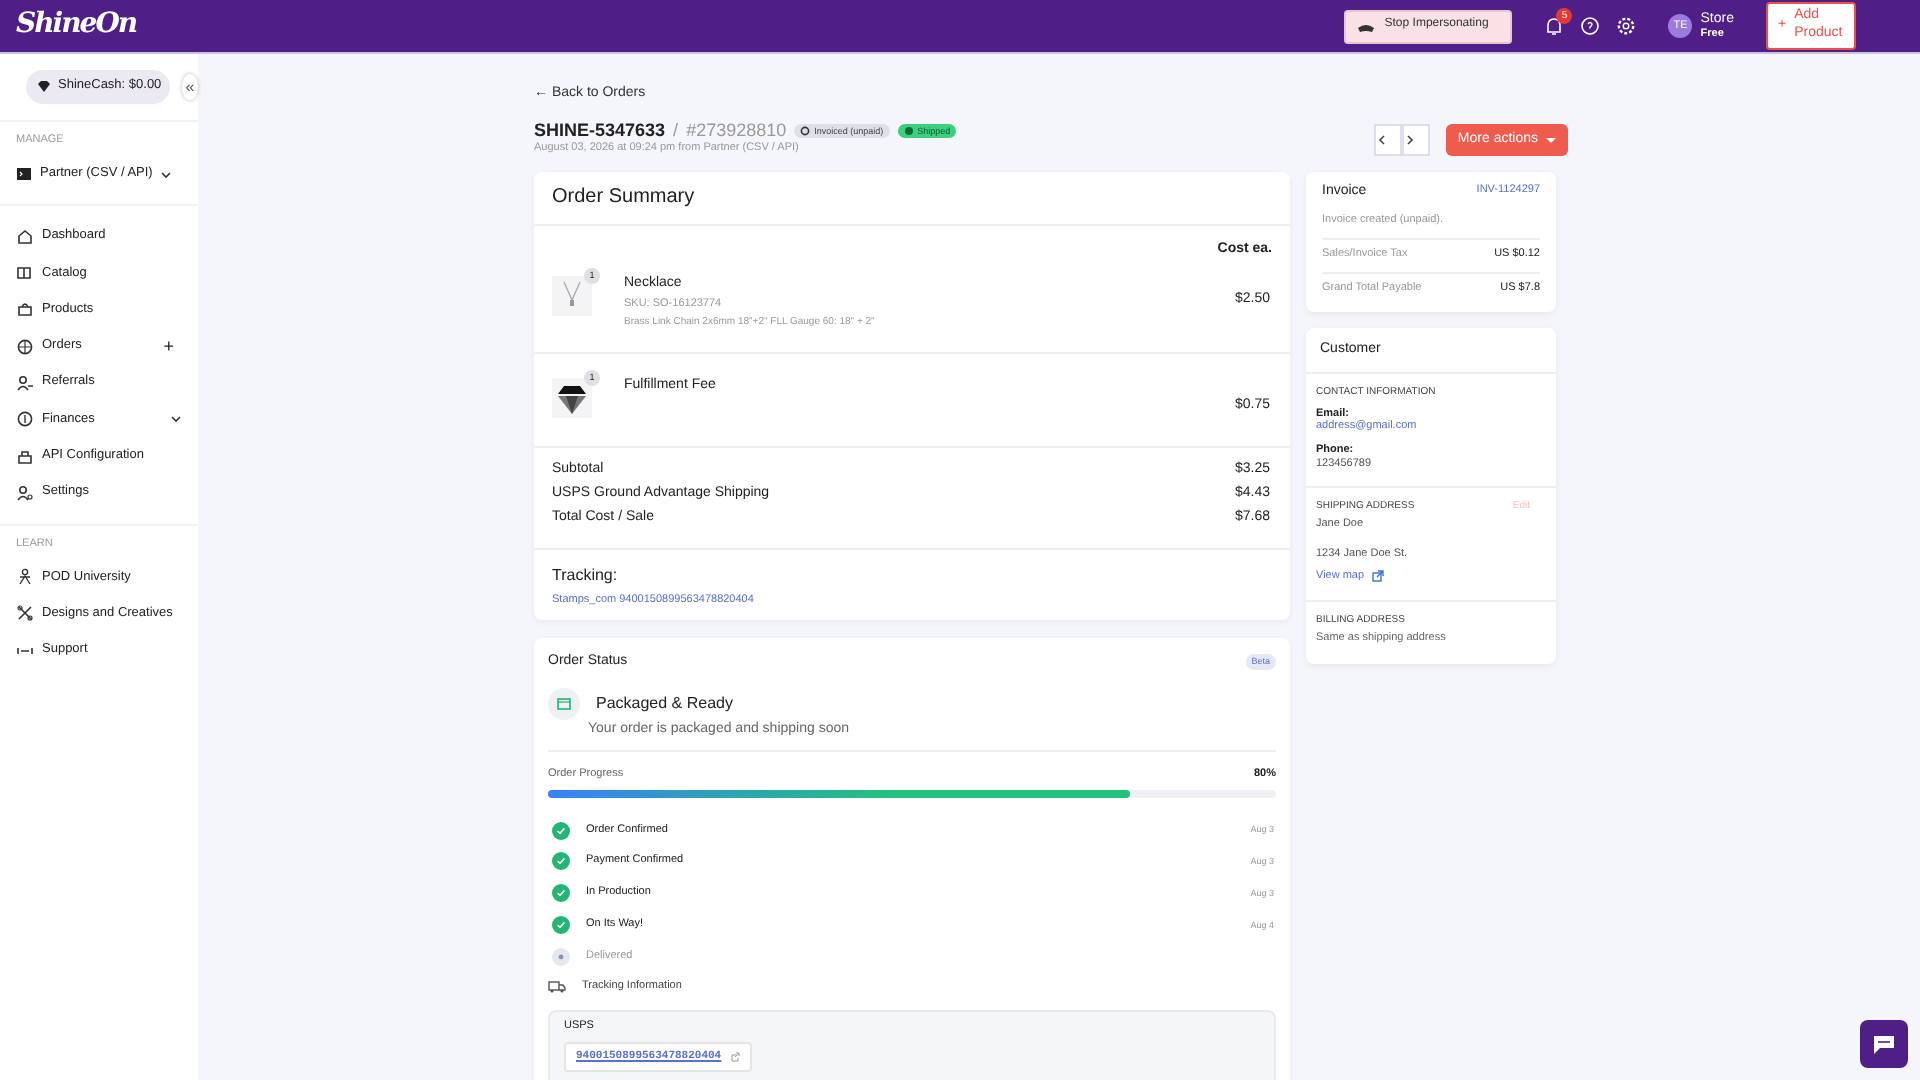  I want to click on scissors-icon, so click(25, 613).